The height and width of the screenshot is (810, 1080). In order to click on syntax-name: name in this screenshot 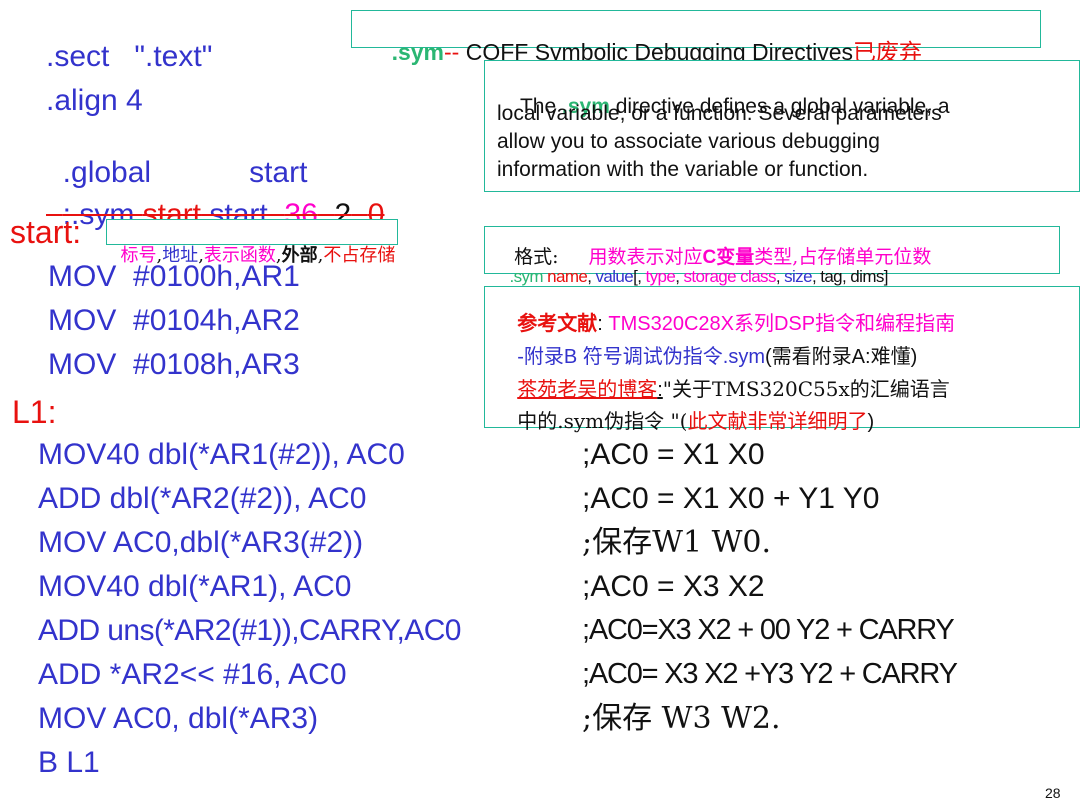, I will do `click(567, 276)`.